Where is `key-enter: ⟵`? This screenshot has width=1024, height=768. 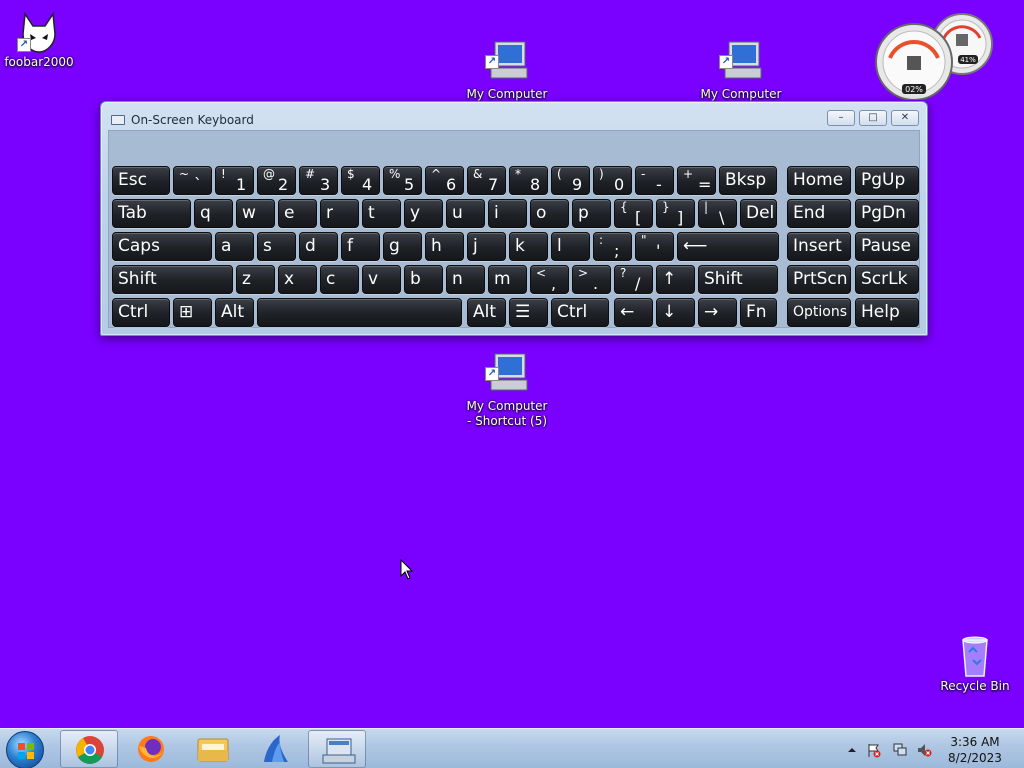
key-enter: ⟵ is located at coordinates (728, 246).